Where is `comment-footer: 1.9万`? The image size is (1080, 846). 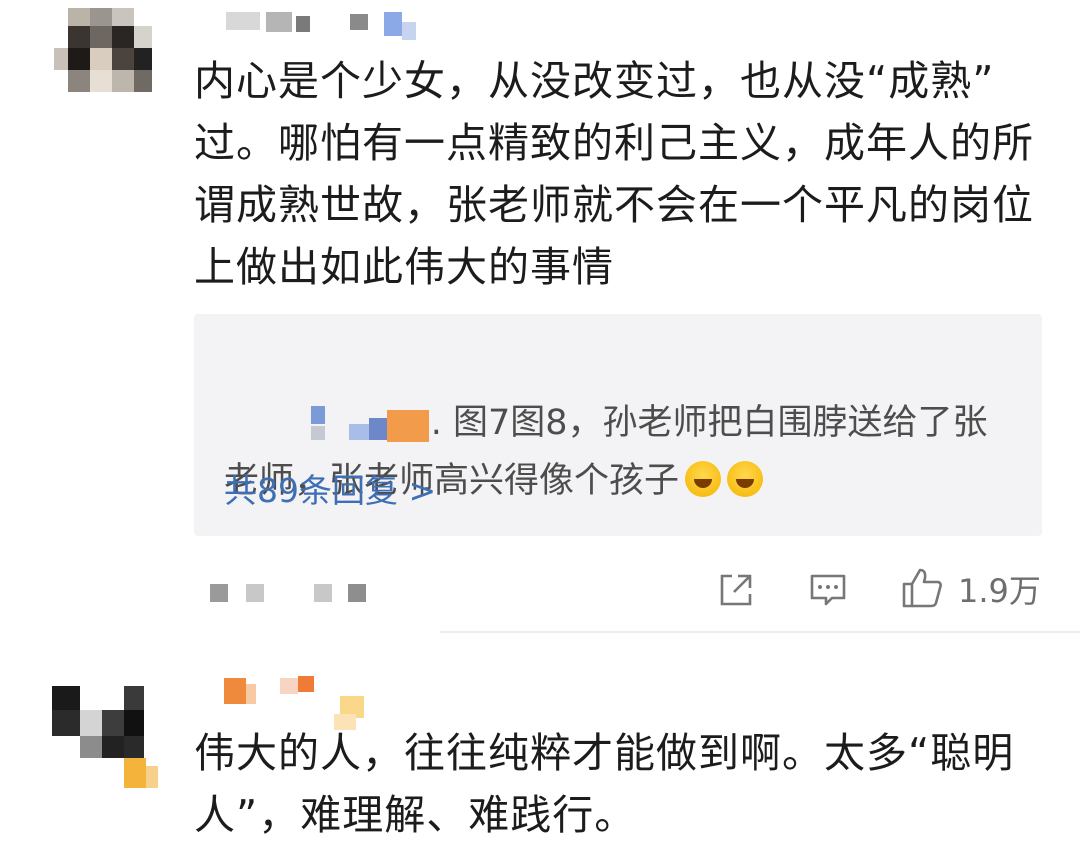 comment-footer: 1.9万 is located at coordinates (540, 590).